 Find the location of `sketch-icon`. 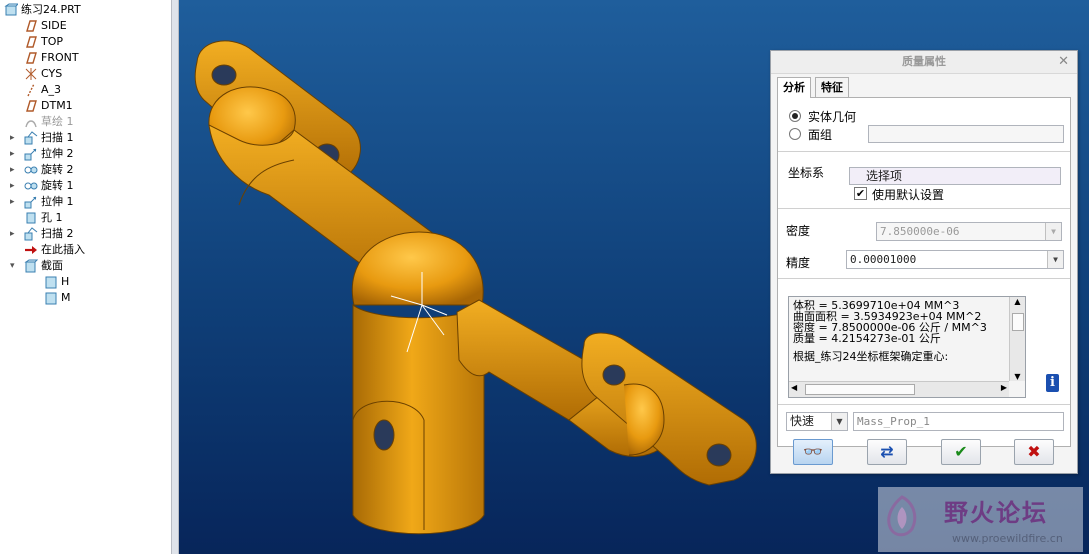

sketch-icon is located at coordinates (31, 124).